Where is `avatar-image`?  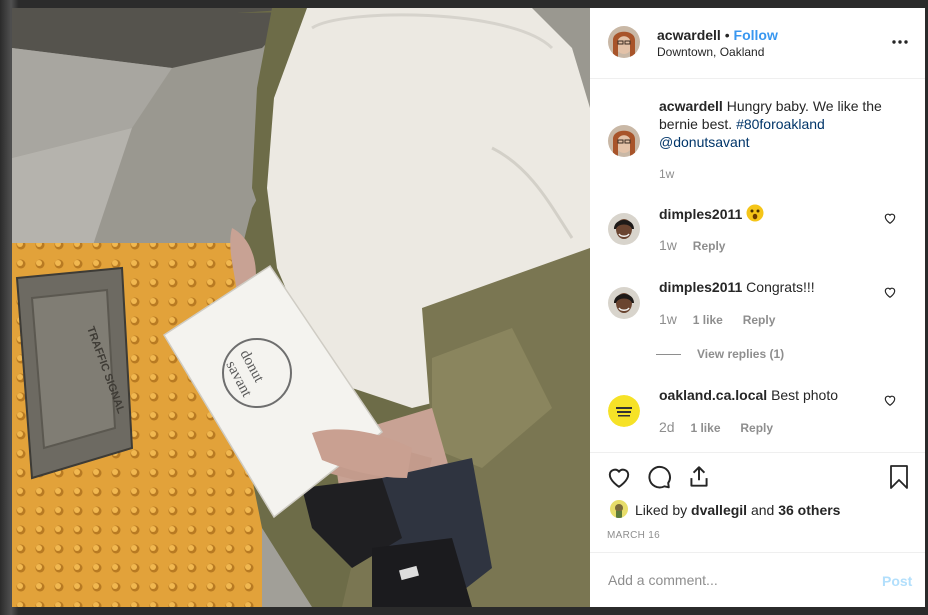 avatar-image is located at coordinates (624, 42).